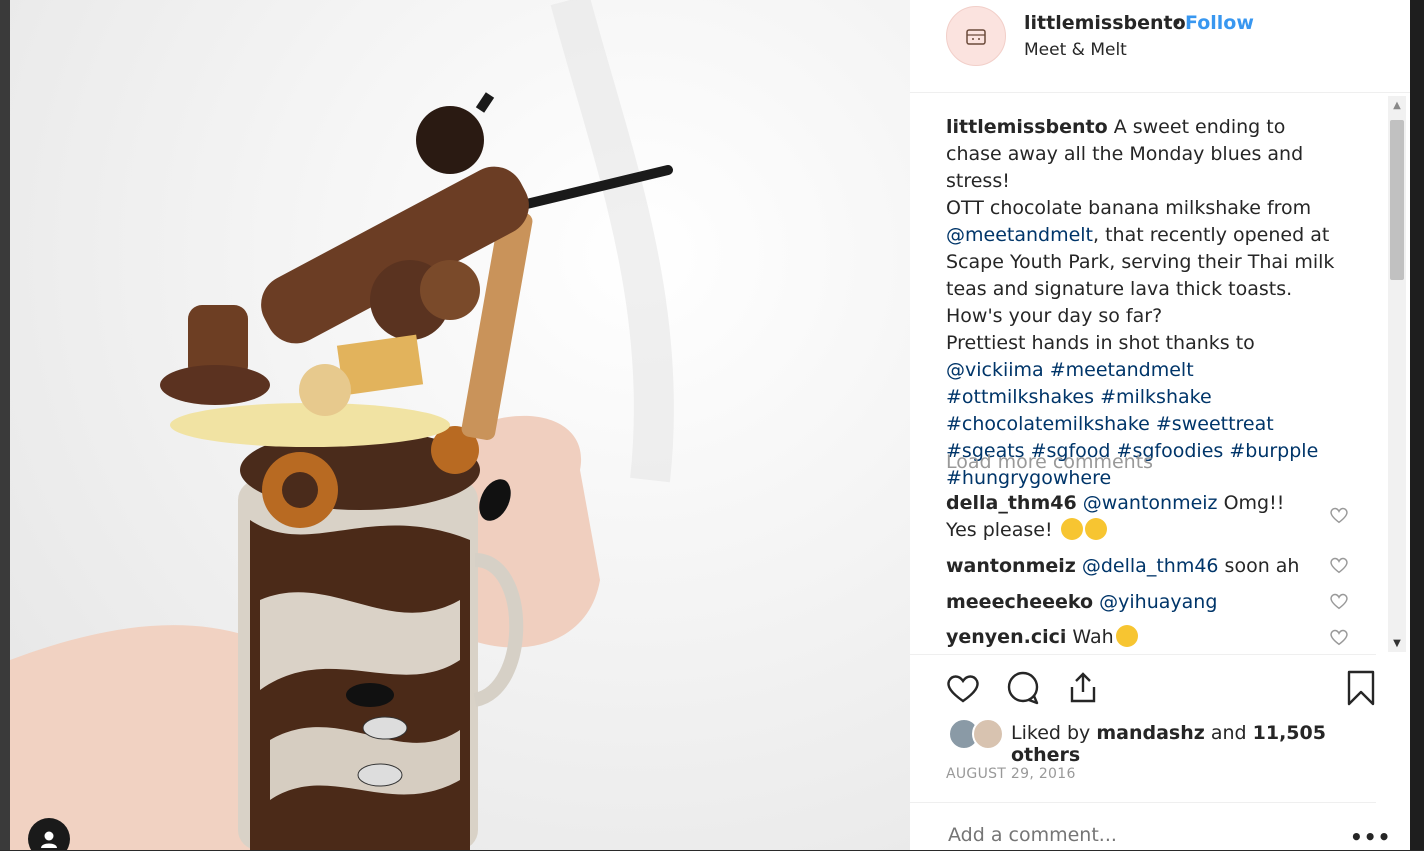  What do you see at coordinates (1093, 637) in the screenshot?
I see `comment-text: Wah` at bounding box center [1093, 637].